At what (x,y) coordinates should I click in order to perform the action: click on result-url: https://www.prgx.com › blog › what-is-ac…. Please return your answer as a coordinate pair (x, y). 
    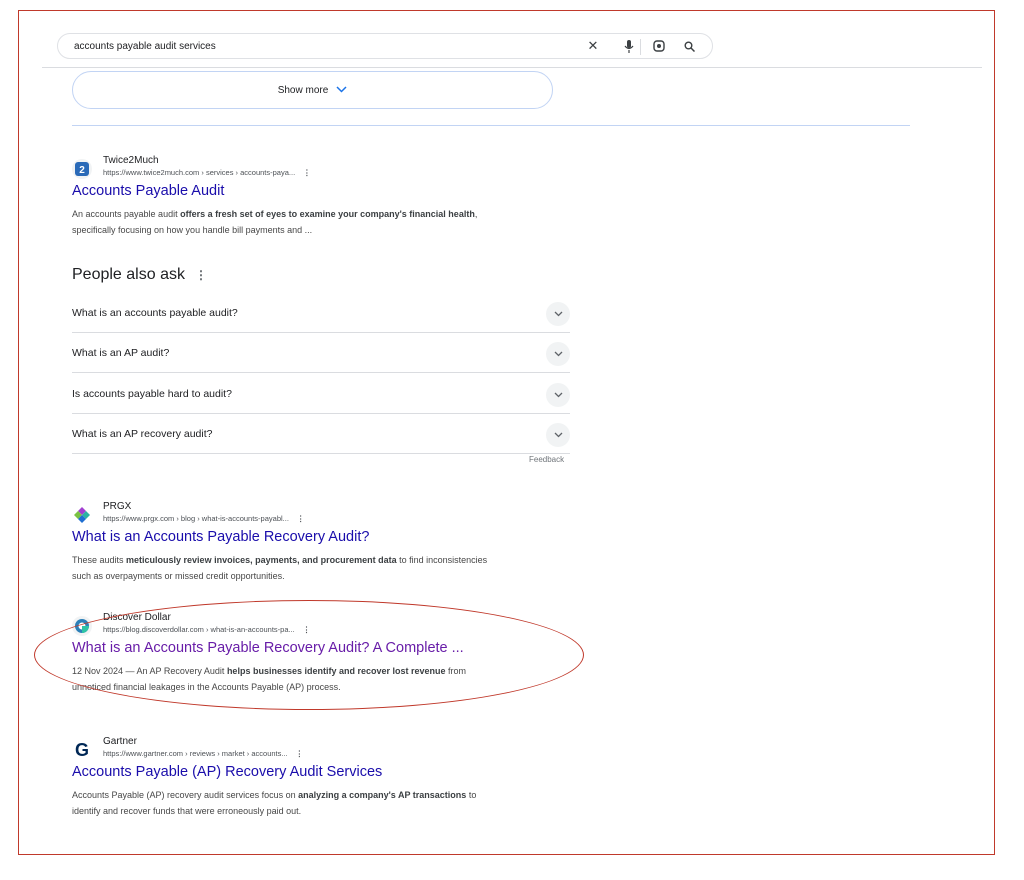
    Looking at the image, I should click on (203, 518).